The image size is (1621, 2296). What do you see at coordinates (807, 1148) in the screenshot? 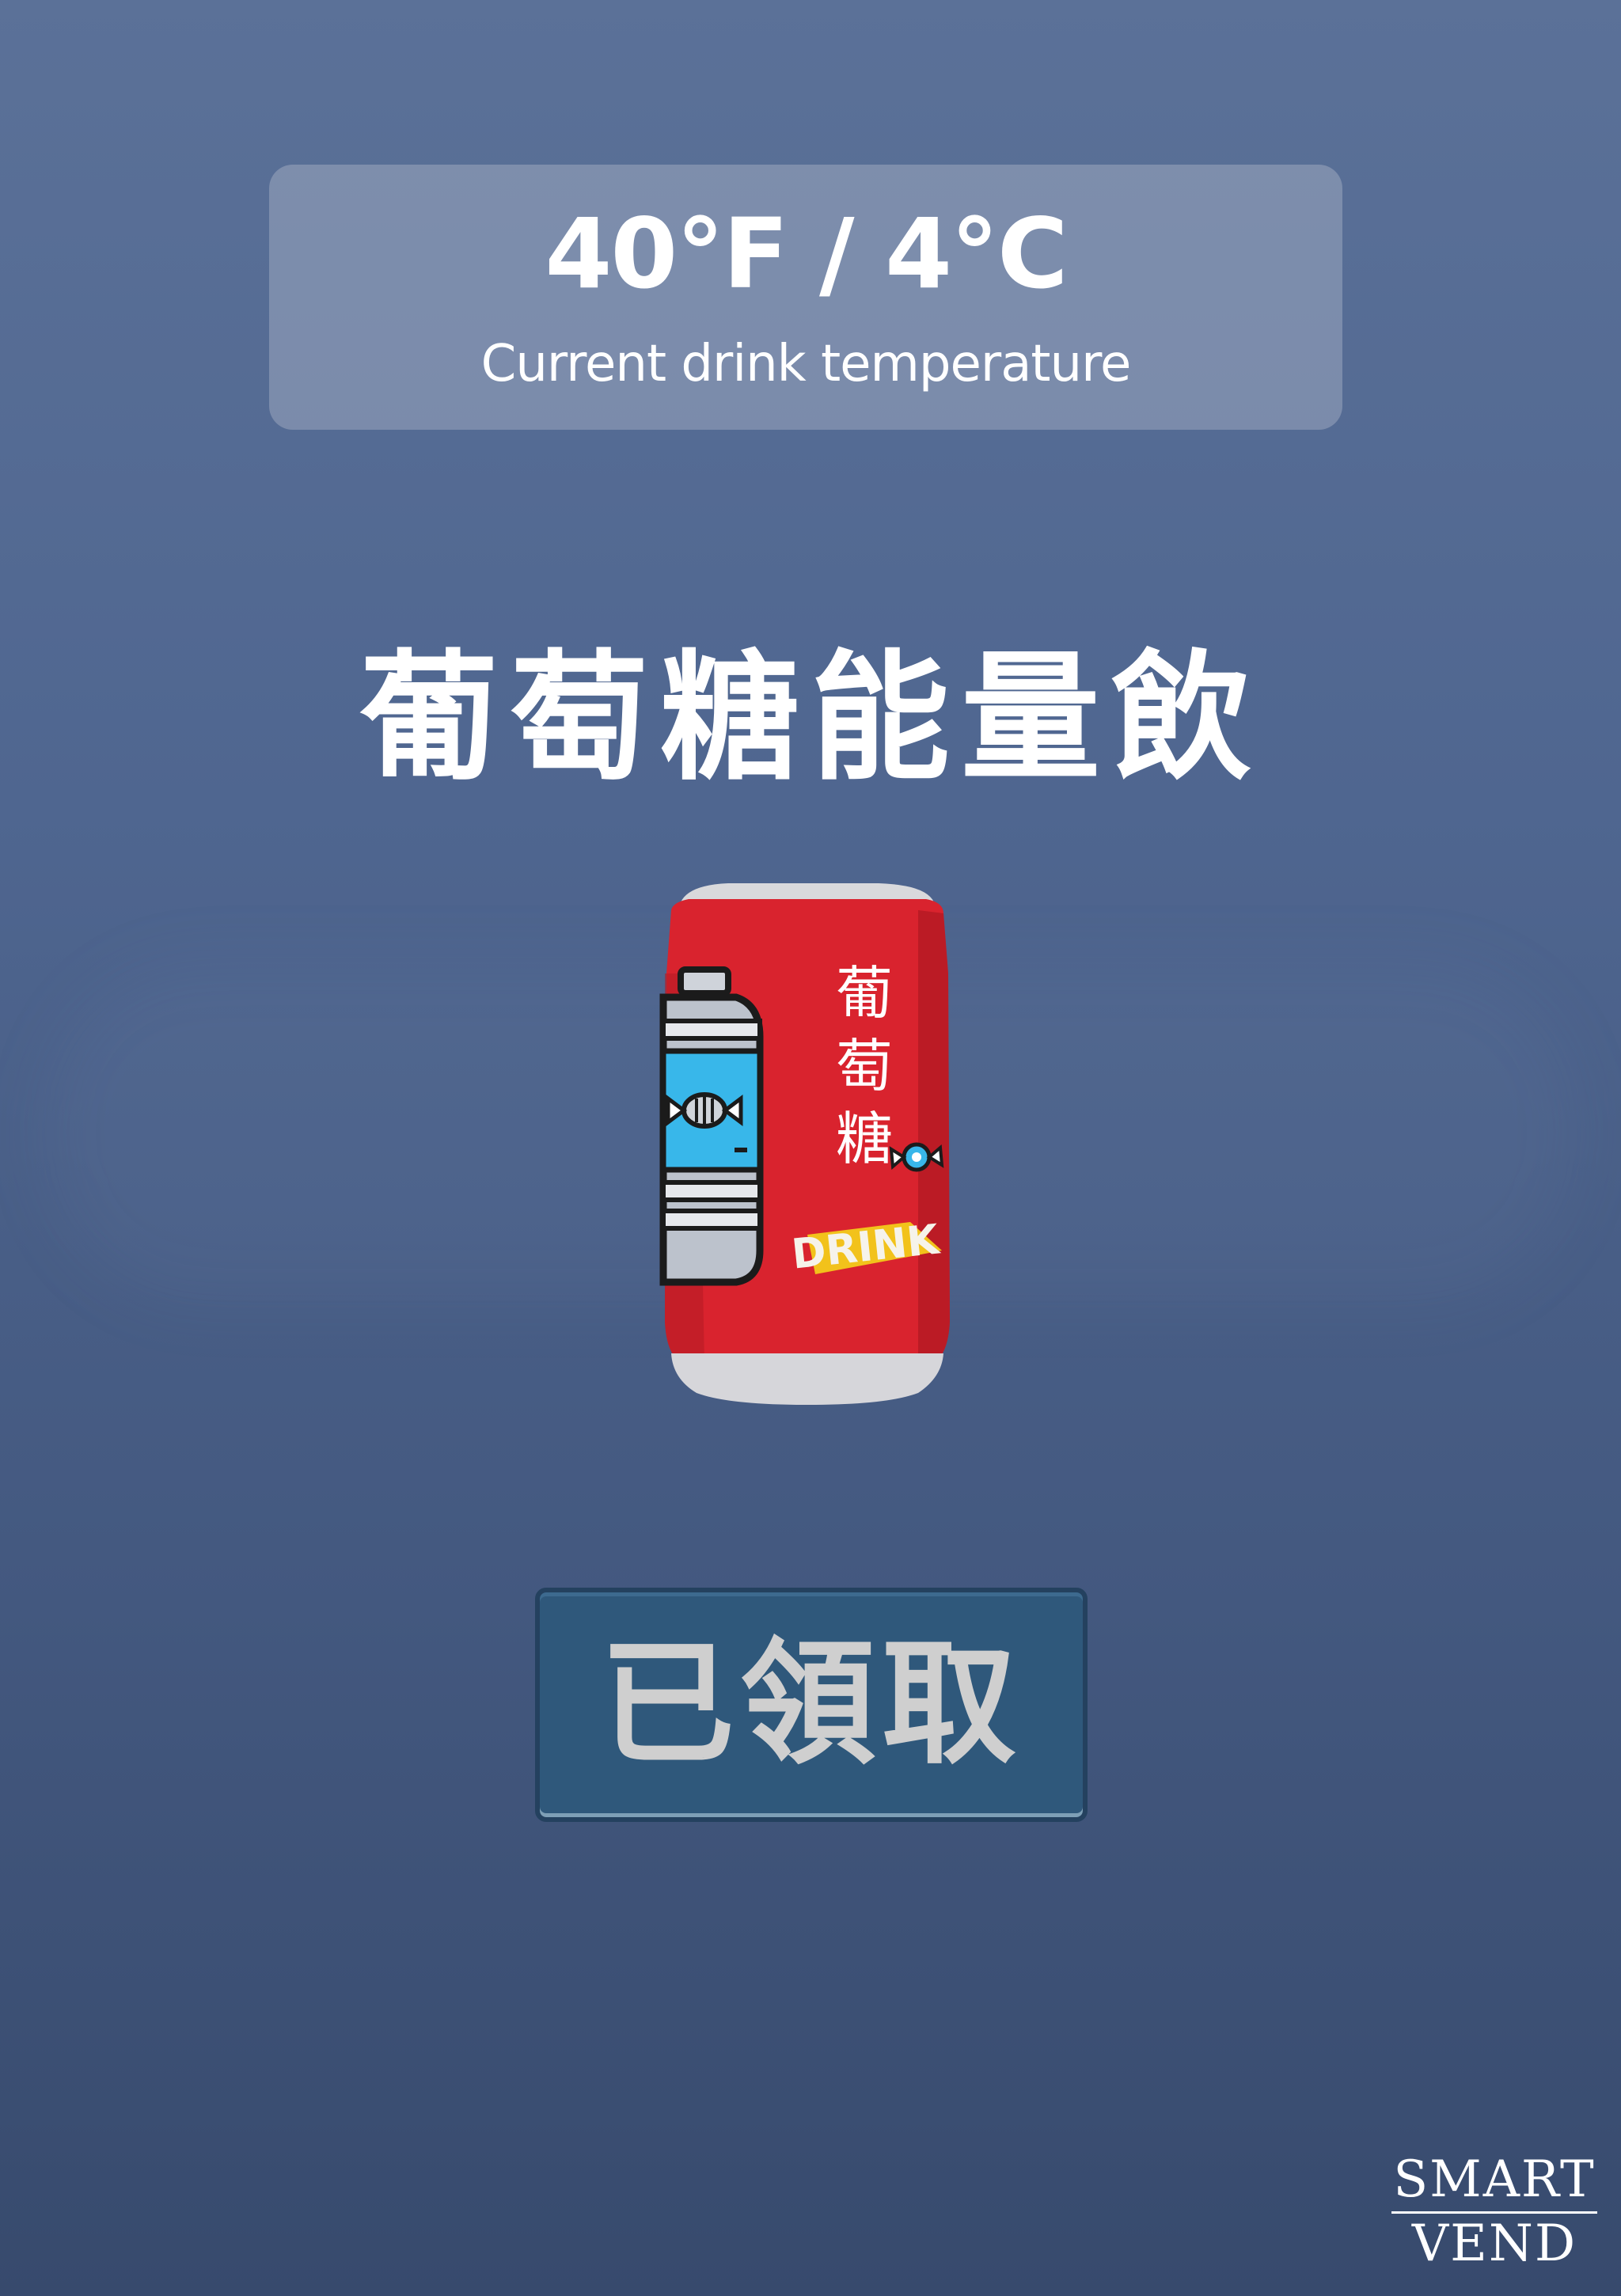
I see `product-can-image: 葡 萄 糖 DRINK` at bounding box center [807, 1148].